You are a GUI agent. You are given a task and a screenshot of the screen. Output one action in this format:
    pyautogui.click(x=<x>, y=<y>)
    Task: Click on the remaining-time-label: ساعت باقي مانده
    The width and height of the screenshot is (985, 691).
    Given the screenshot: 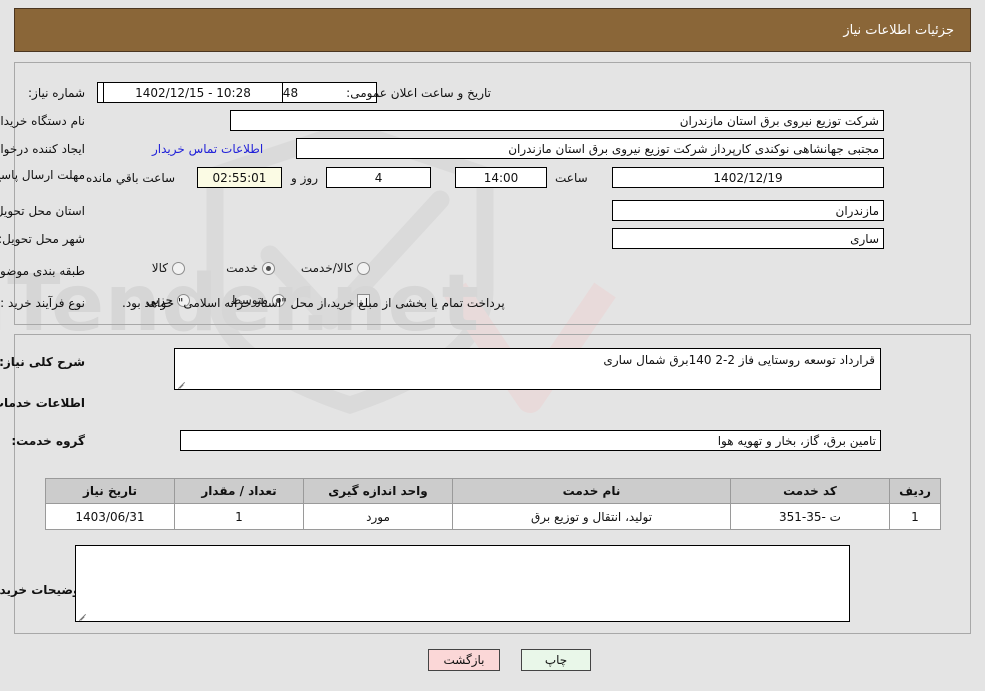 What is the action you would take?
    pyautogui.click(x=131, y=178)
    